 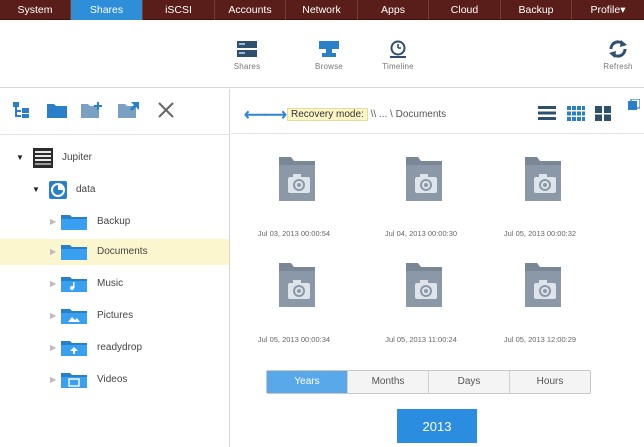 I want to click on tree-item-backup: ▶ Backup, so click(x=114, y=222).